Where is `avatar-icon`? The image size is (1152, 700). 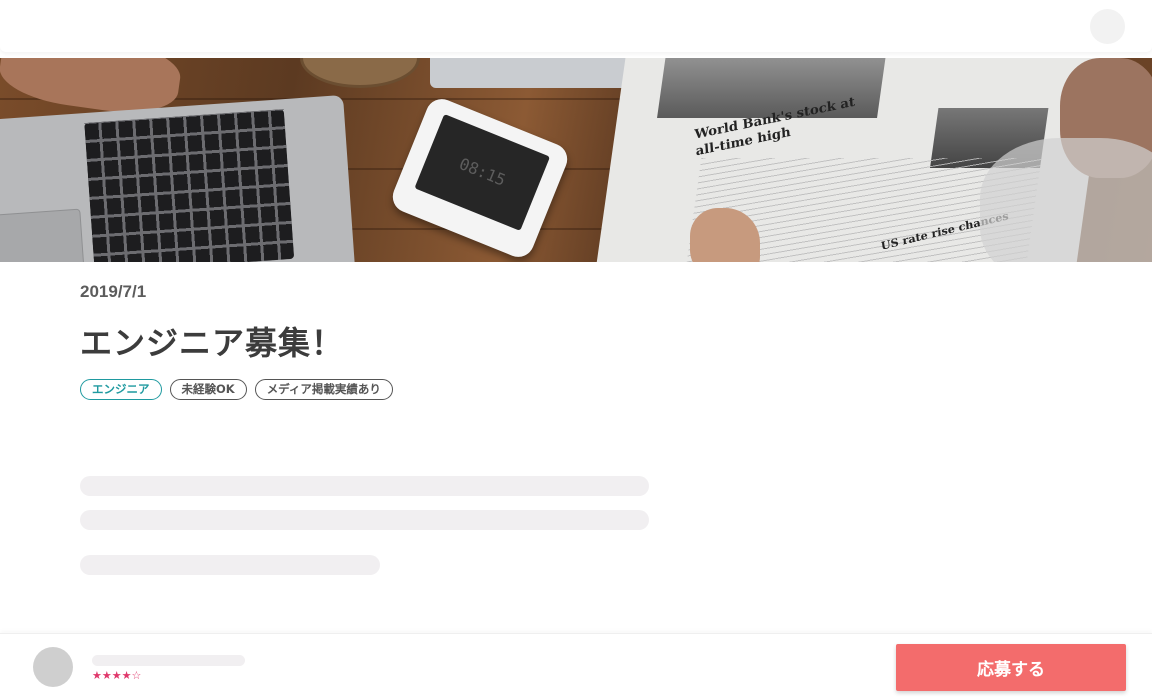
avatar-icon is located at coordinates (1107, 26).